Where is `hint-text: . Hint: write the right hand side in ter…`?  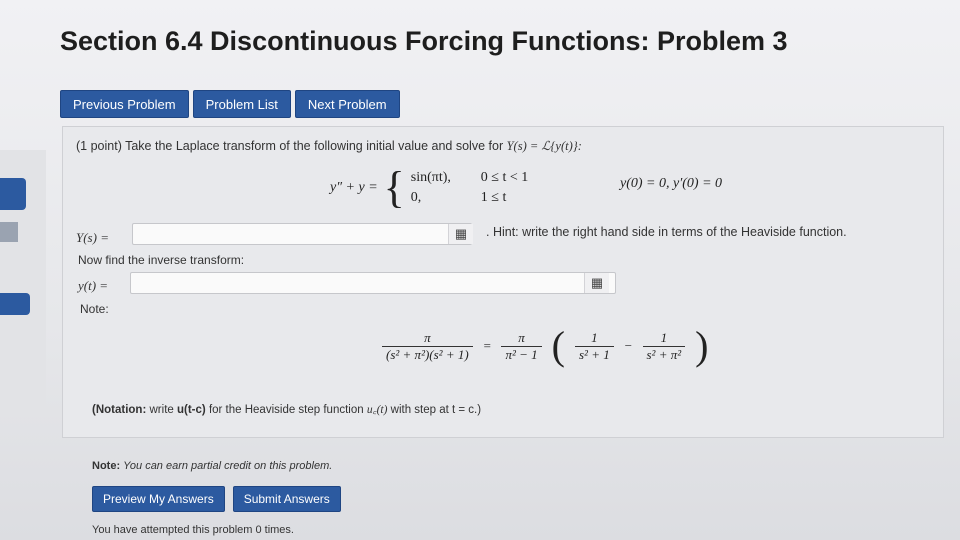
hint-text: . Hint: write the right hand side in ter… is located at coordinates (666, 232).